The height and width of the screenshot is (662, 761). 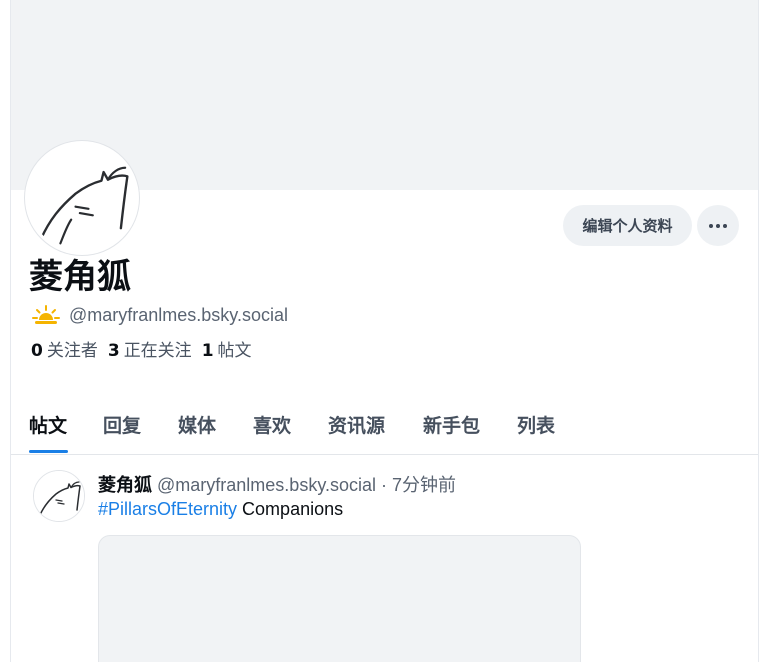 I want to click on followers-label: 关注者, so click(x=72, y=351).